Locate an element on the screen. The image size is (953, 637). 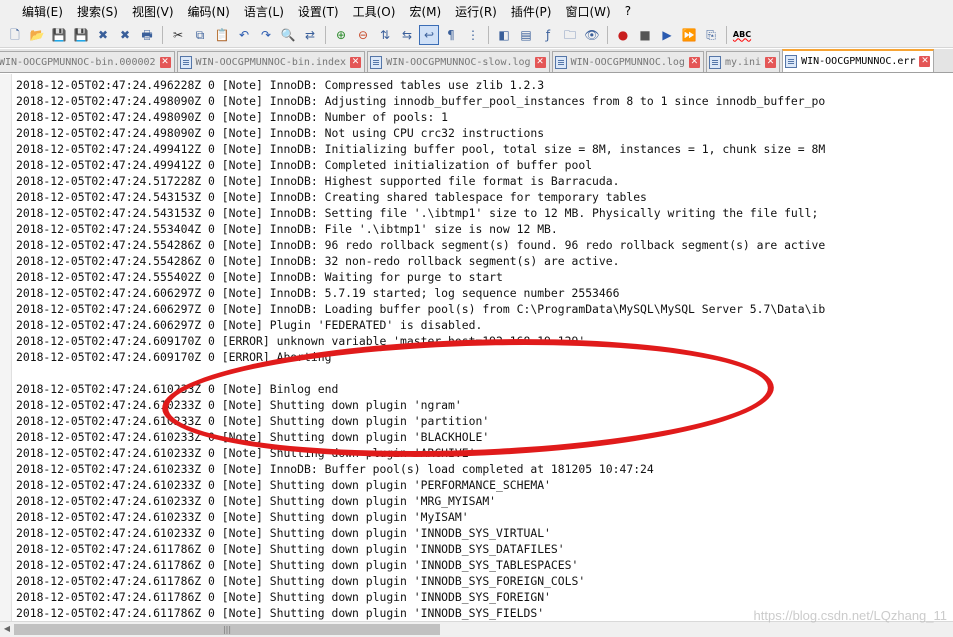
menu-item: 编辑(E) is located at coordinates (35, 11).